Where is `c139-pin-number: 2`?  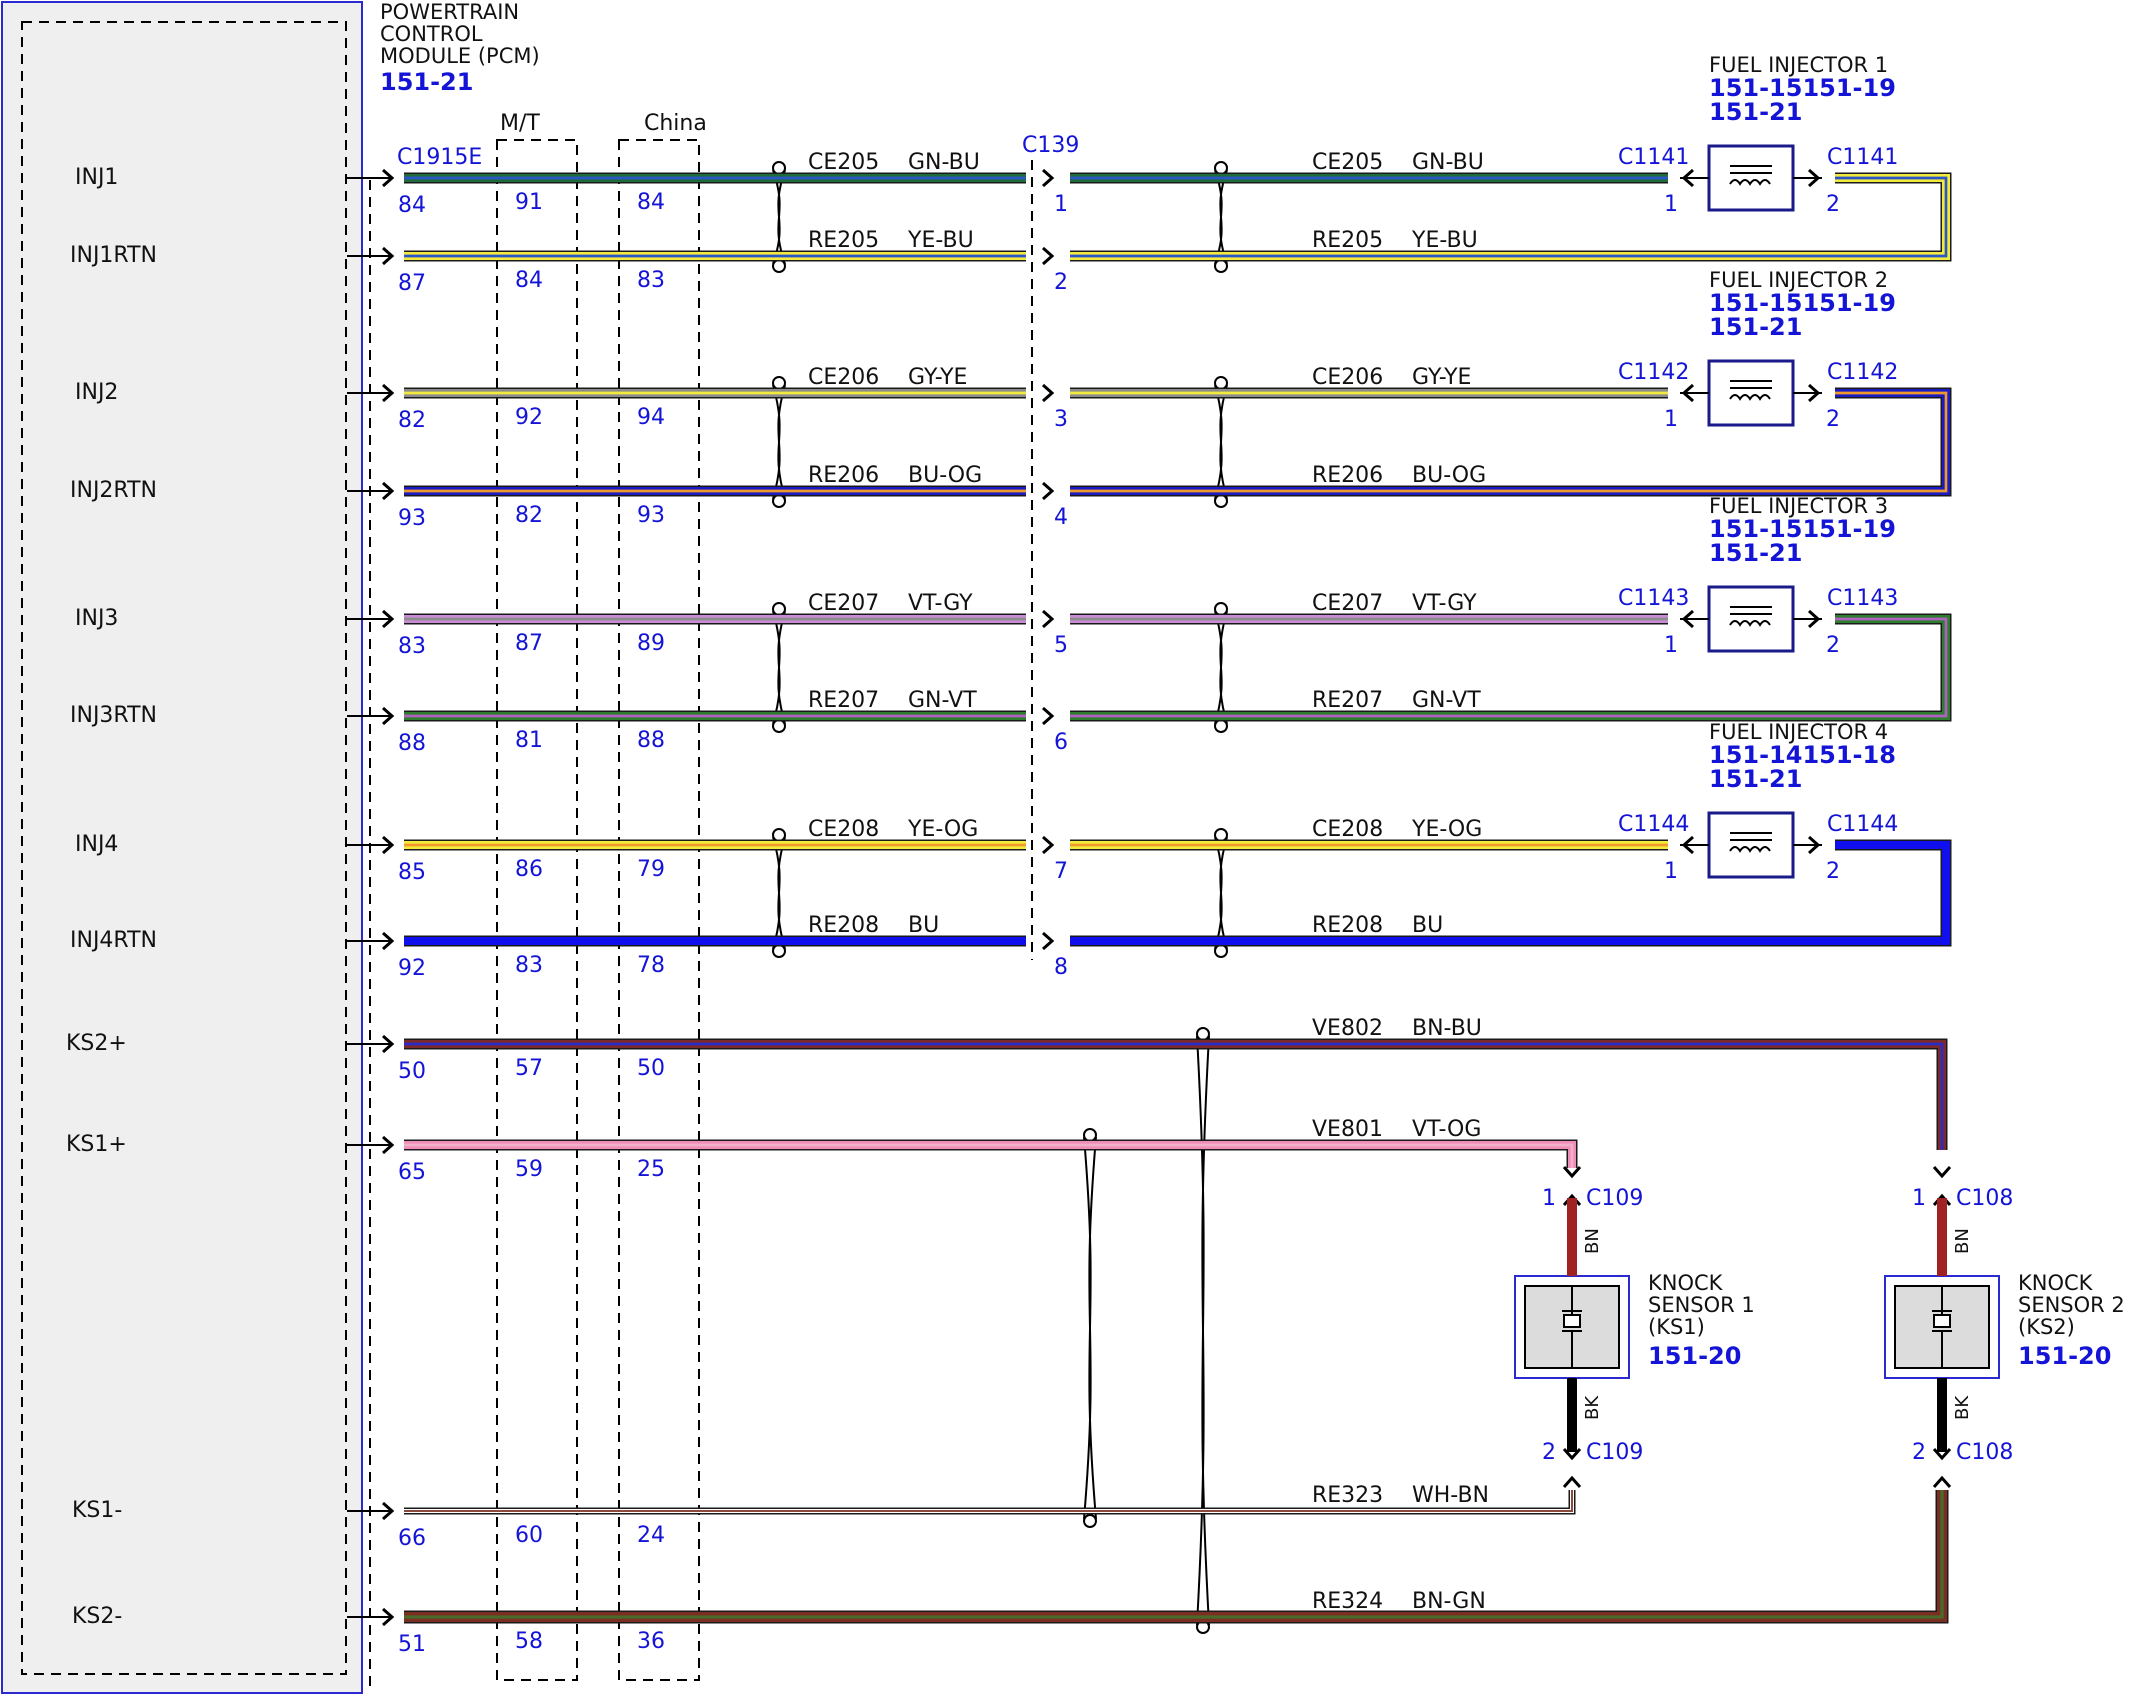
c139-pin-number: 2 is located at coordinates (1061, 282).